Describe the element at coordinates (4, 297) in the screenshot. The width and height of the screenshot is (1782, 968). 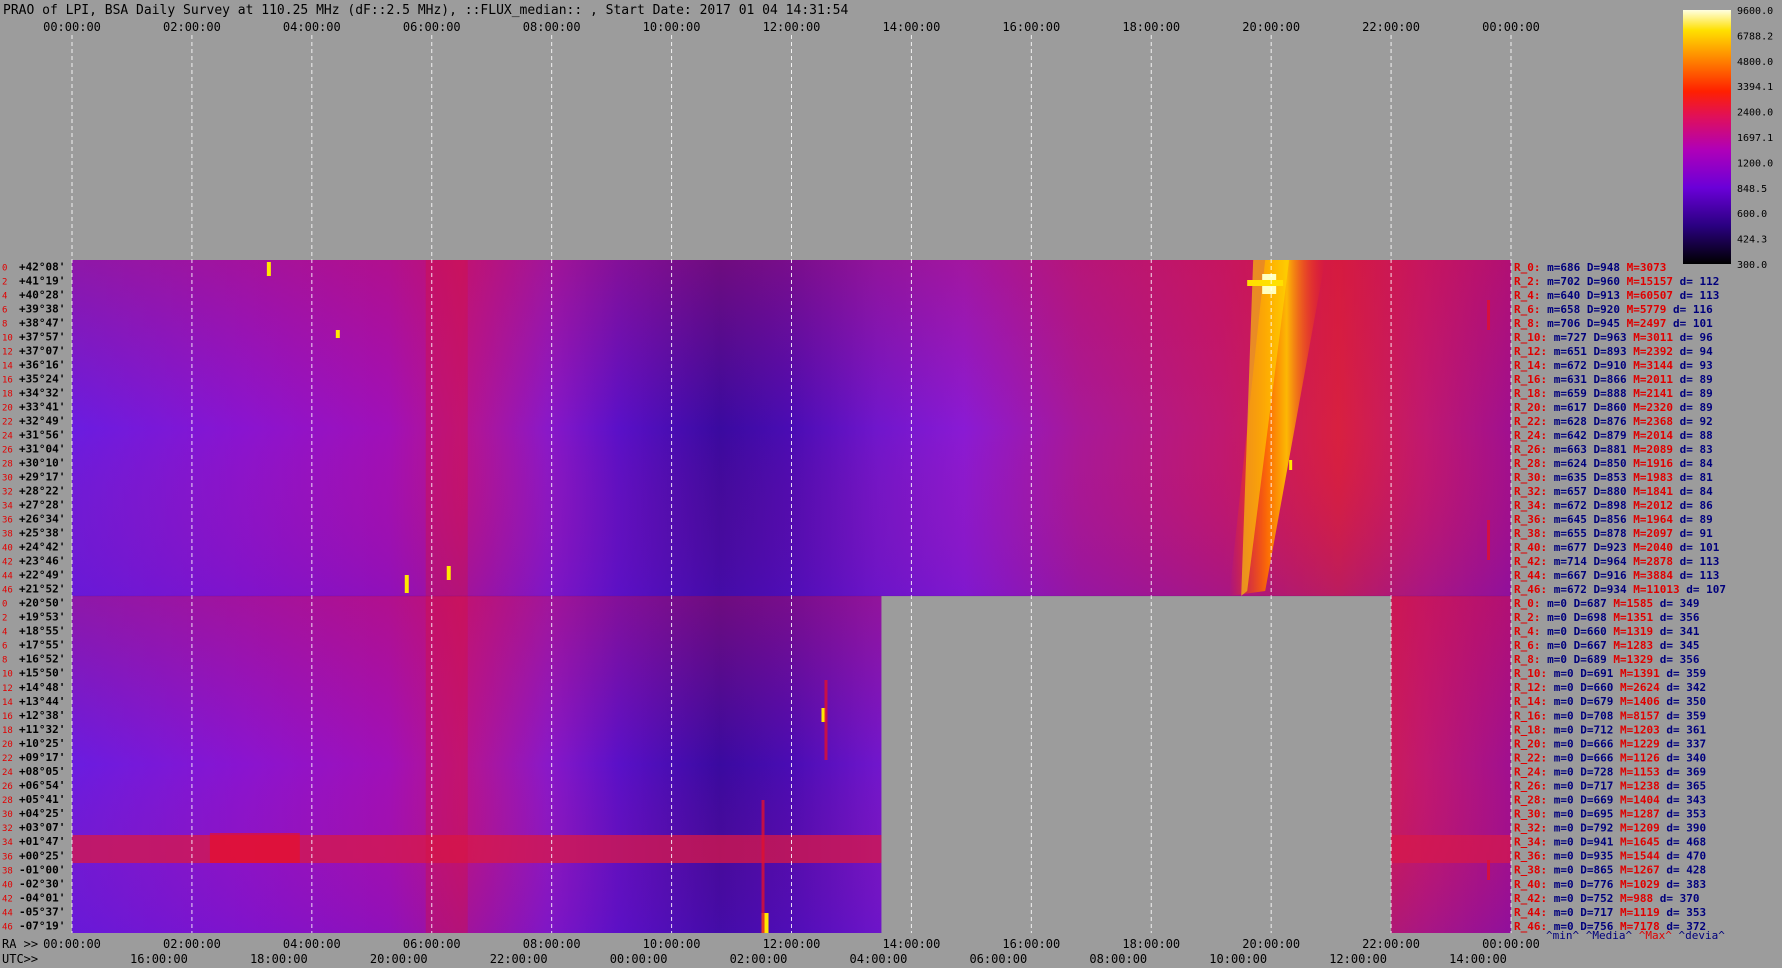
I see `block1-row-number: 4` at that location.